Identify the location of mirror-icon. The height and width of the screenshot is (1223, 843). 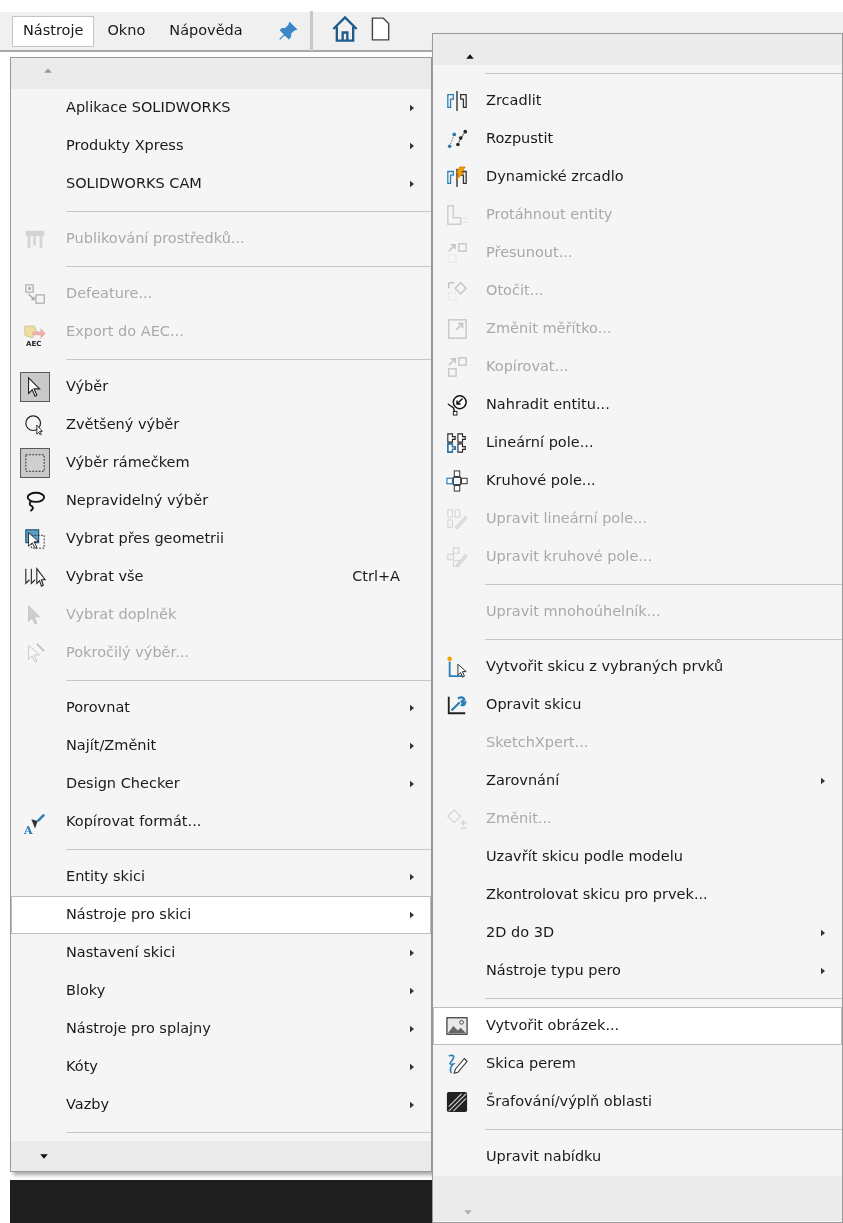
(457, 101).